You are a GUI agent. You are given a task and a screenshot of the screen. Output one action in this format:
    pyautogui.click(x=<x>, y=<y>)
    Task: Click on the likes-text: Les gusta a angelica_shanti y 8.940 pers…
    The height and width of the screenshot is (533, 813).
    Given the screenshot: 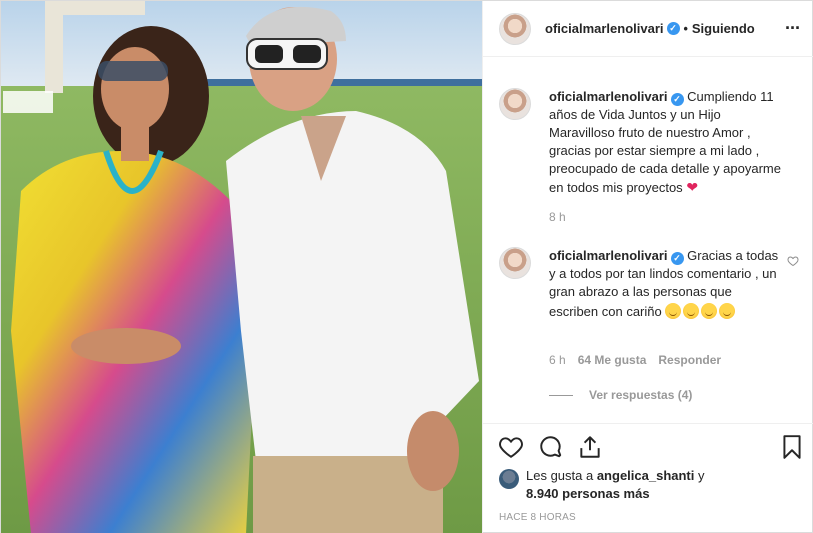 What is the action you would take?
    pyautogui.click(x=649, y=485)
    